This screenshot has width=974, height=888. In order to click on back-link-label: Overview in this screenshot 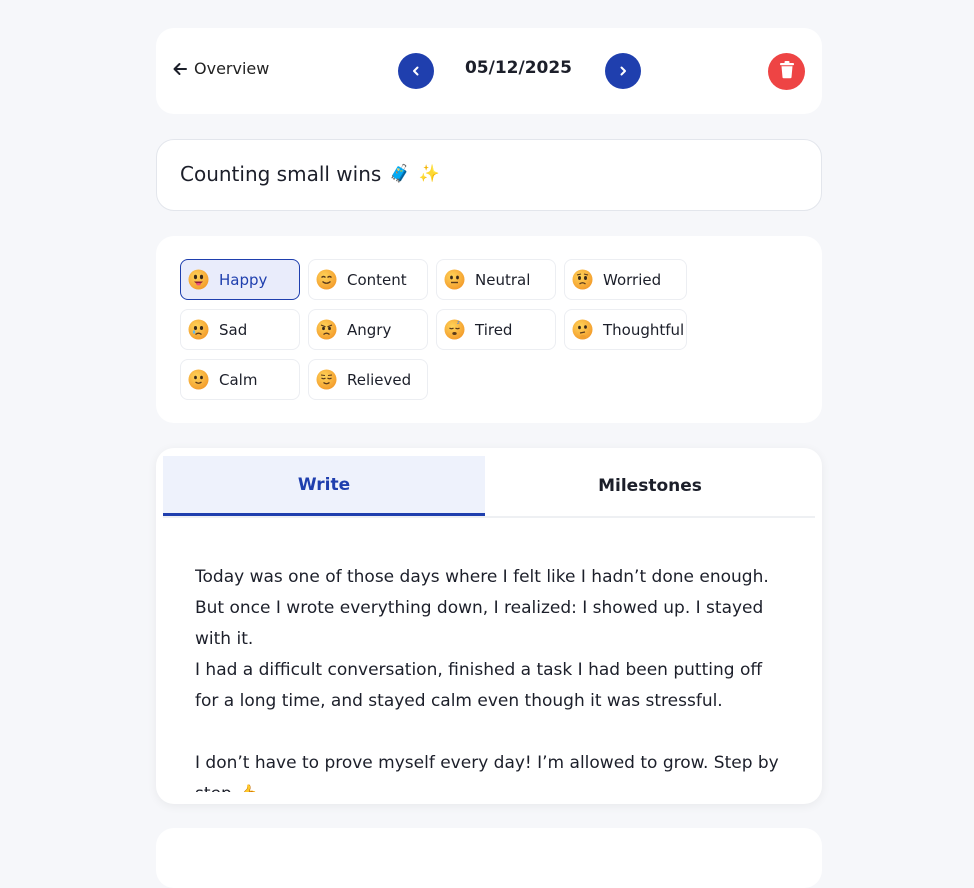, I will do `click(232, 68)`.